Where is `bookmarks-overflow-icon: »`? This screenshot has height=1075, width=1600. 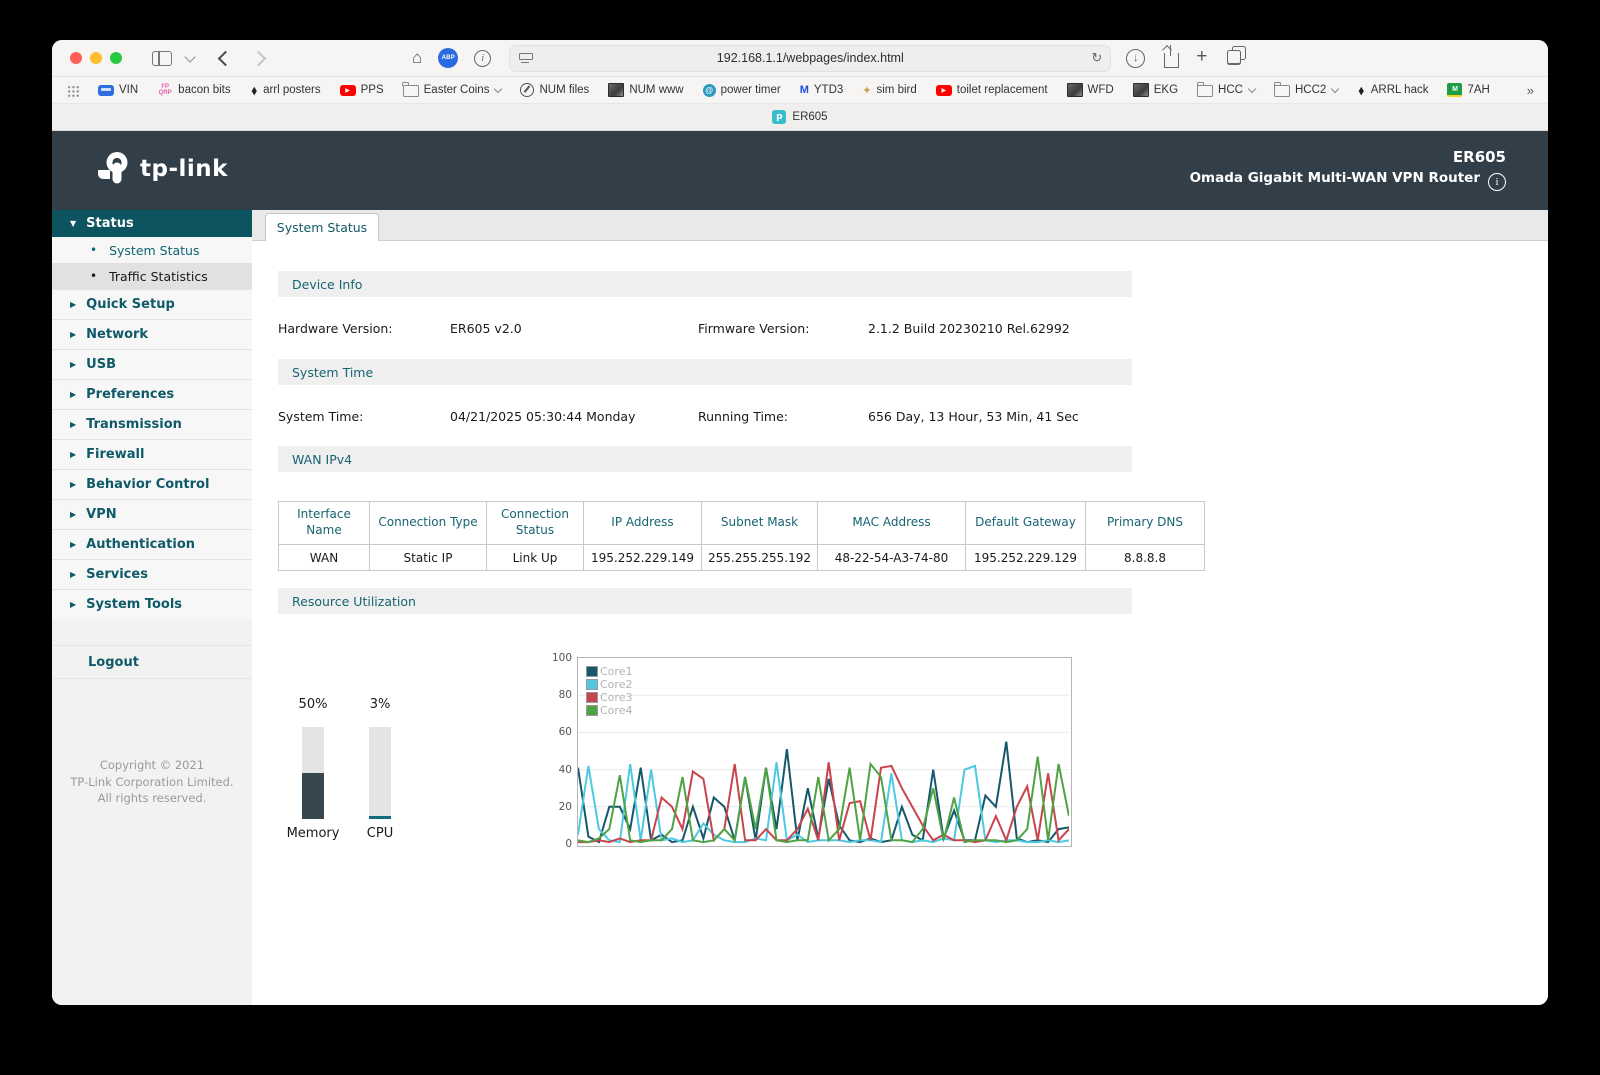 bookmarks-overflow-icon: » is located at coordinates (1530, 90).